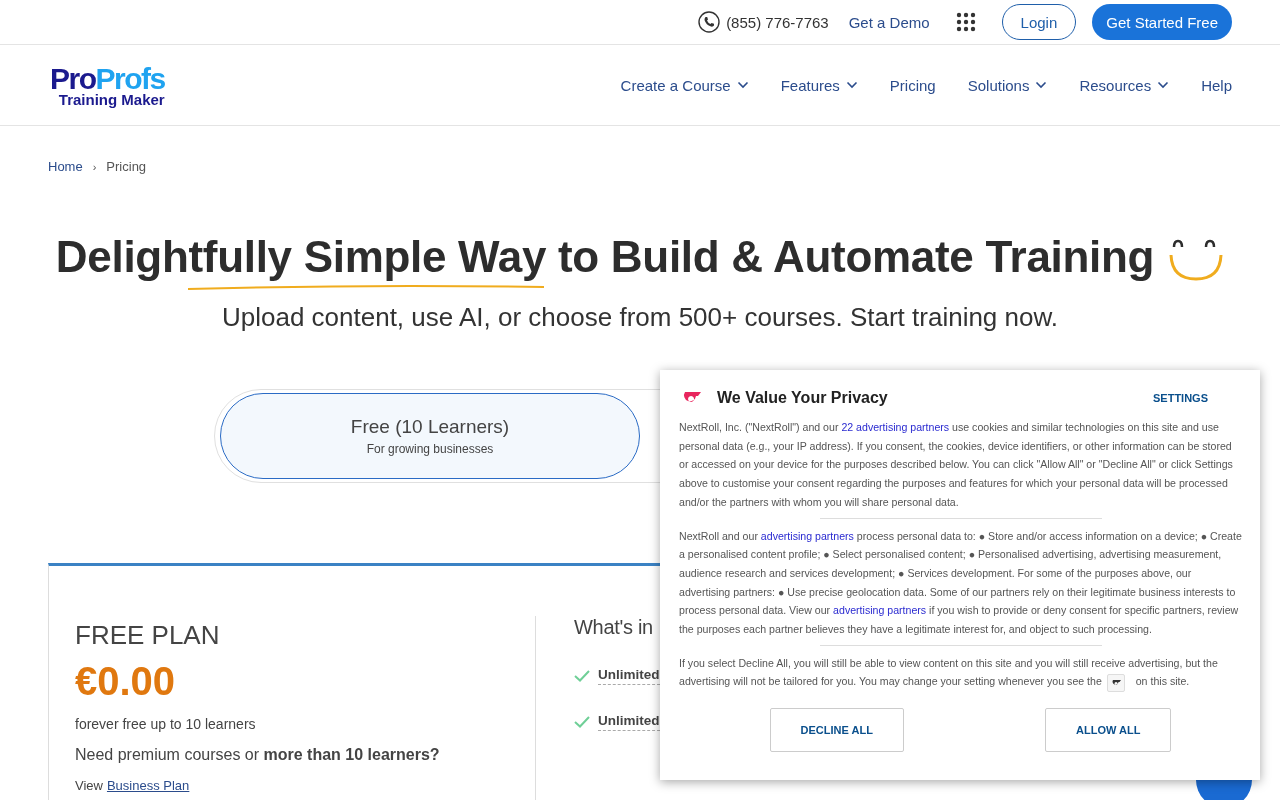  I want to click on phone-icon, so click(709, 22).